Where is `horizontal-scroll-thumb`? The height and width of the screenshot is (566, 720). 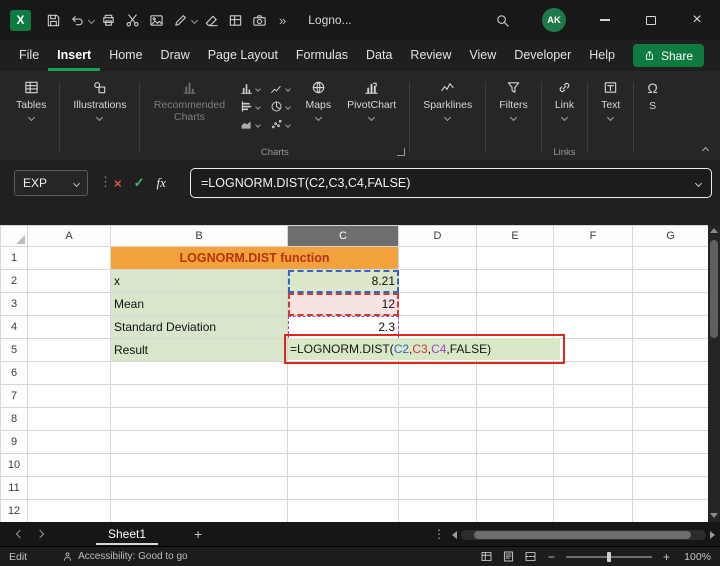 horizontal-scroll-thumb is located at coordinates (582, 534).